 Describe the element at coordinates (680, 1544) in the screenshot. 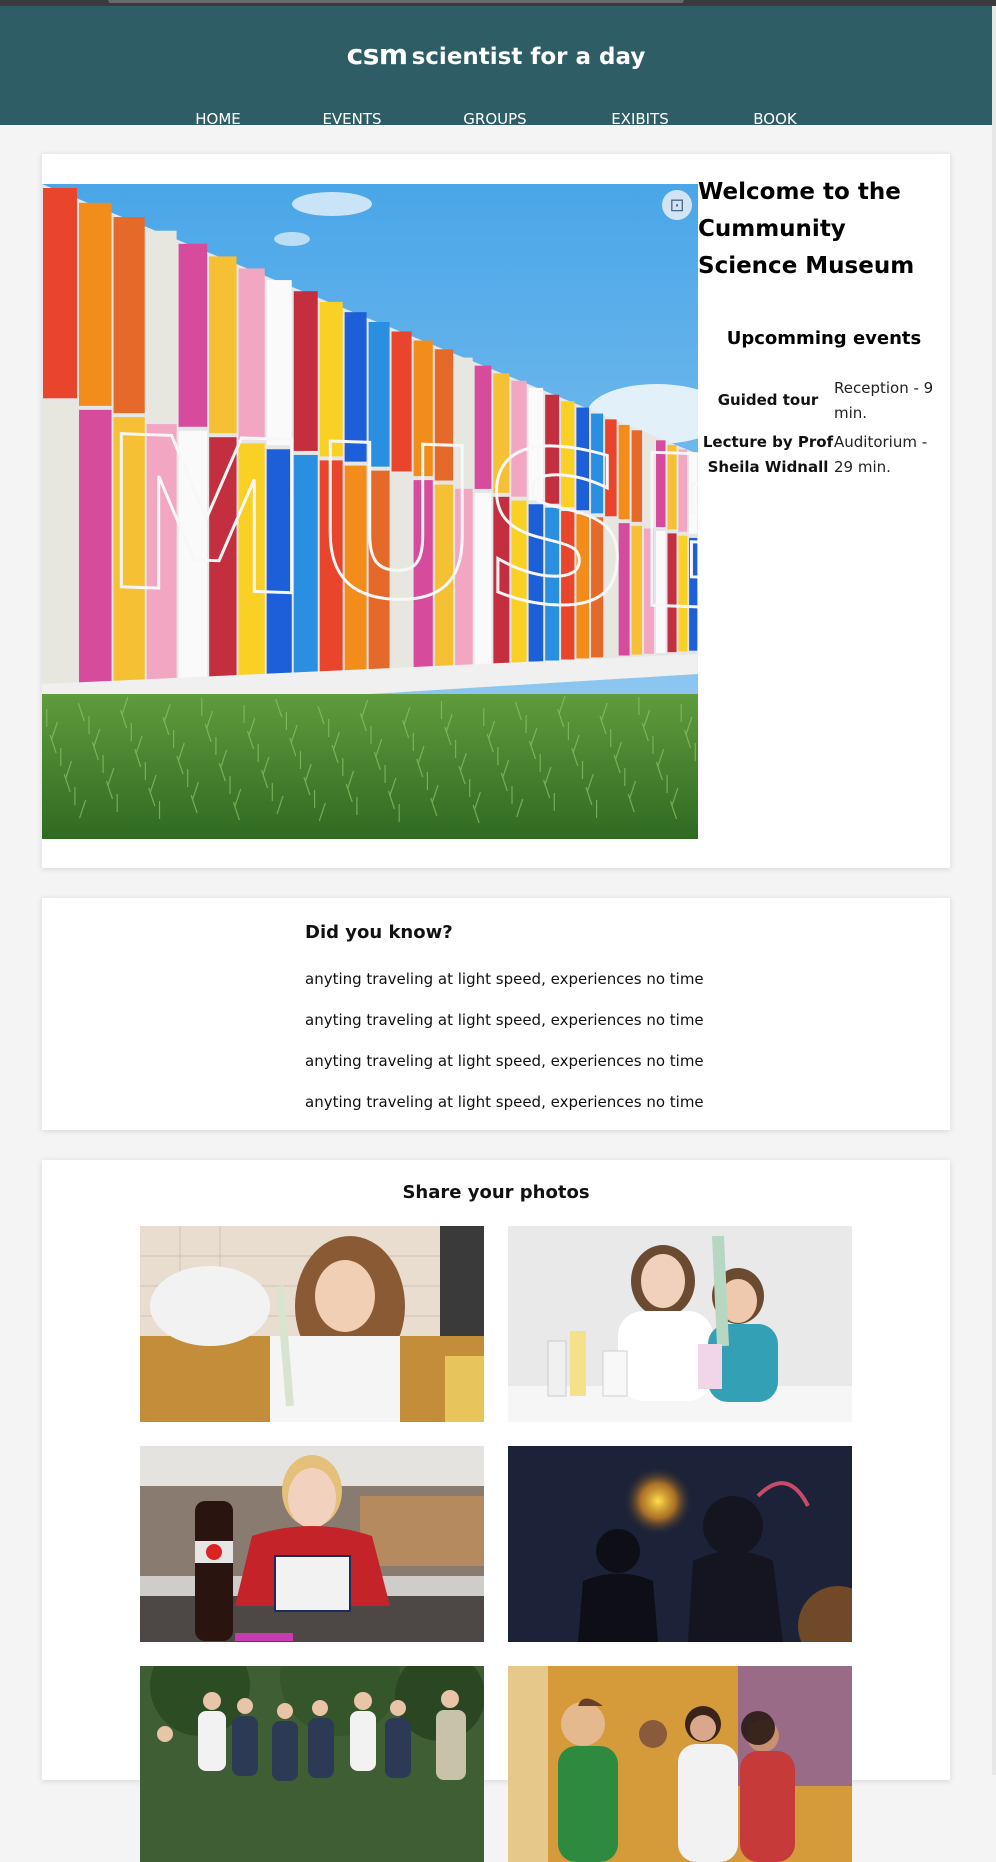

I see `photo-night-exhibit` at that location.